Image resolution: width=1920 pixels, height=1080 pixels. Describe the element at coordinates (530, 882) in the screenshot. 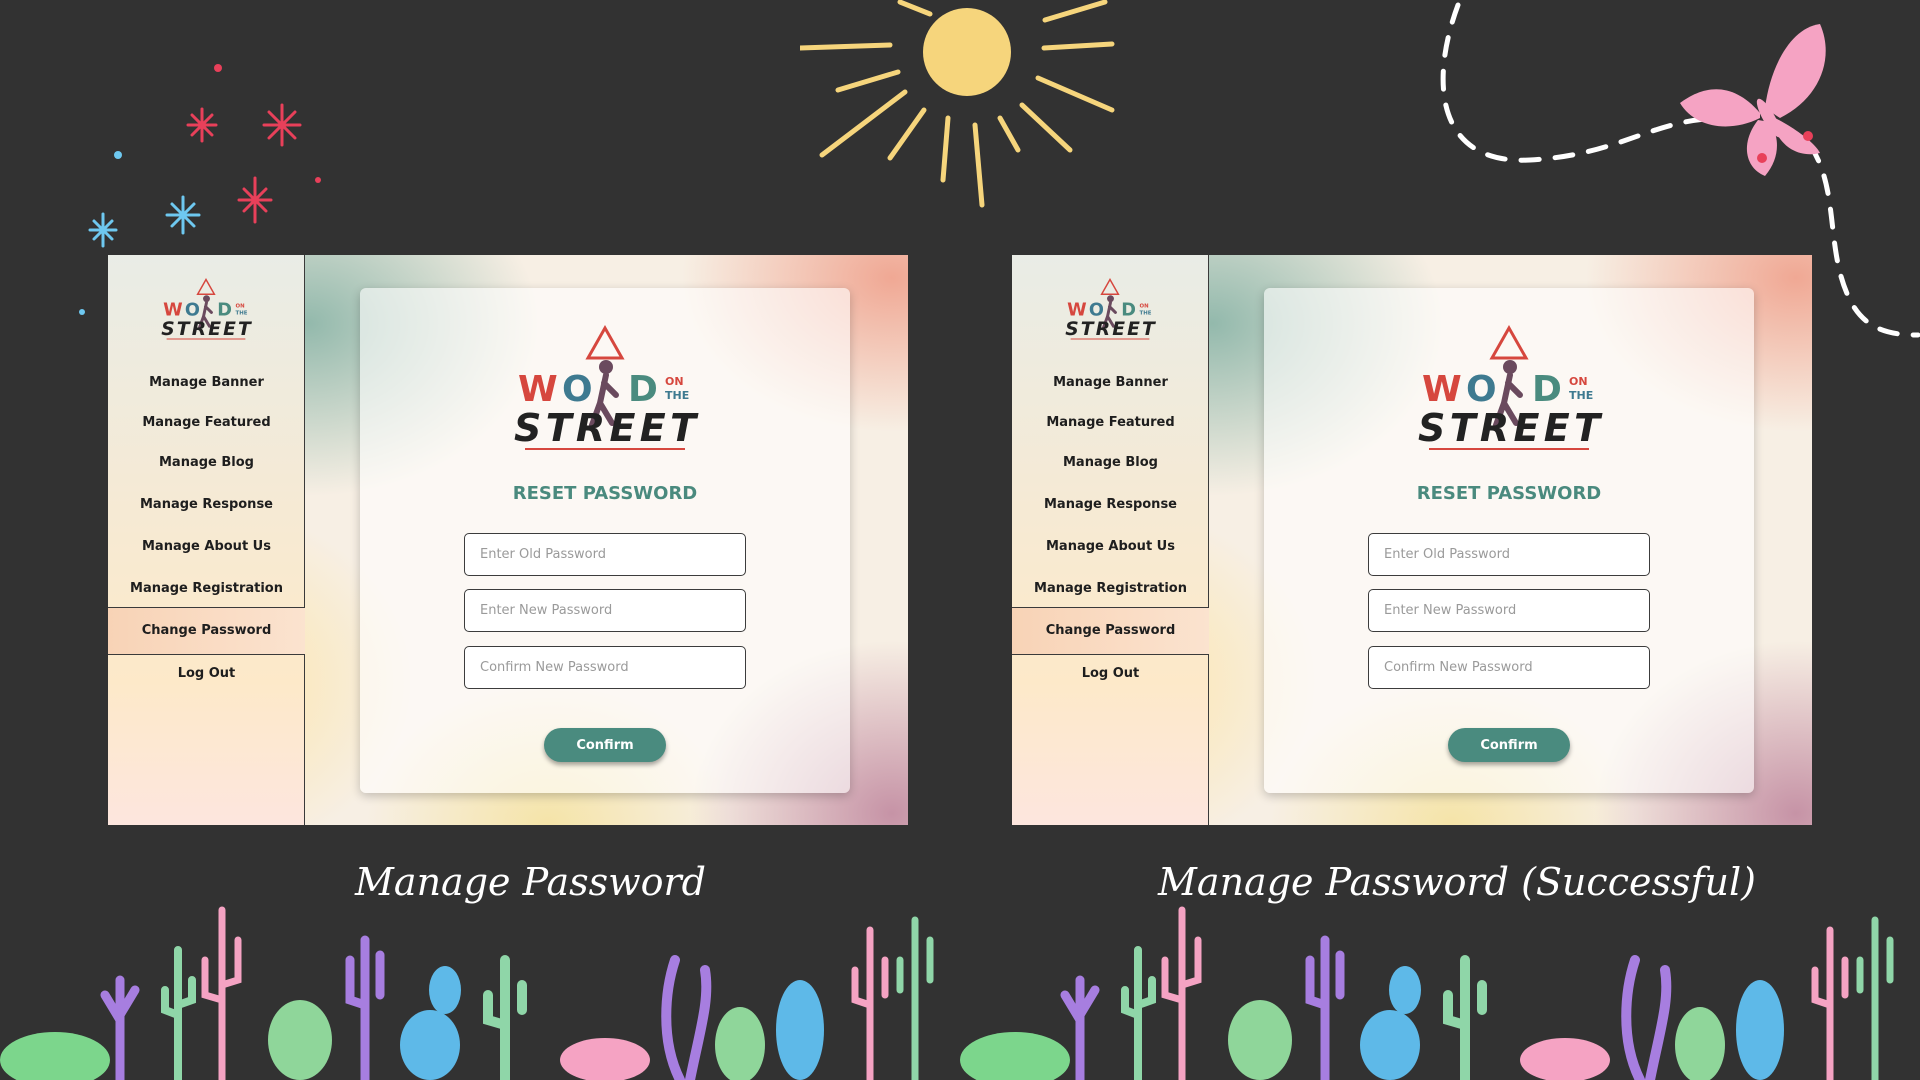

I see `caption-manage-password: Manage Password` at that location.